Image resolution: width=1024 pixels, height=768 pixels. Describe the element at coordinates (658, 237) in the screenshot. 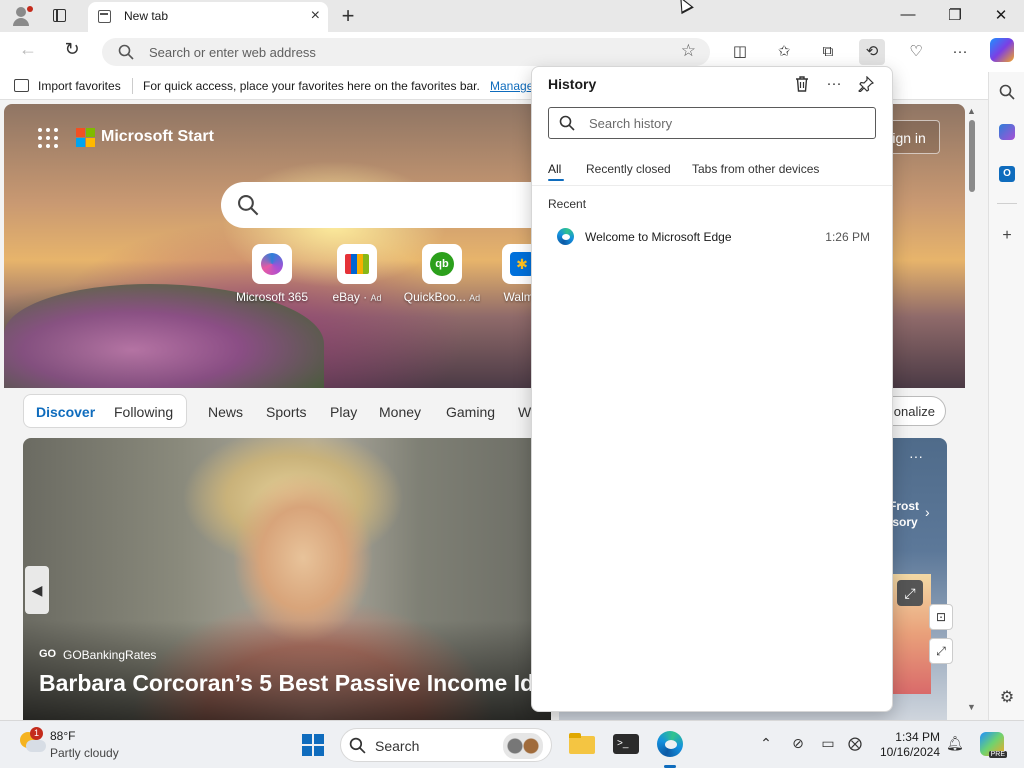

I see `history-item-title: Welcome to Microsoft Edge` at that location.